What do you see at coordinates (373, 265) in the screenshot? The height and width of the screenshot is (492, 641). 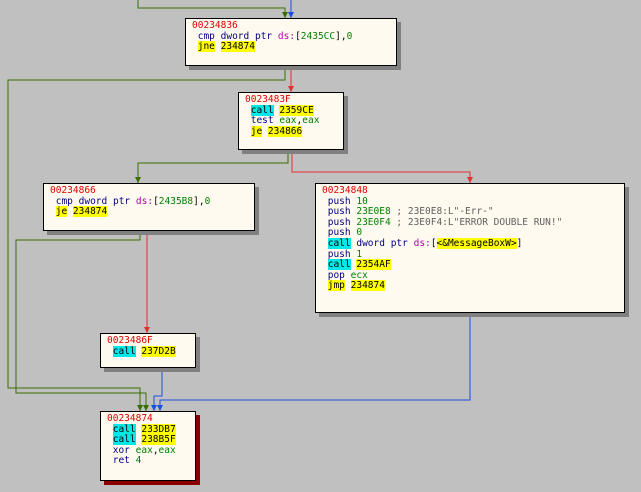 I see `branch-target: 2354AF` at bounding box center [373, 265].